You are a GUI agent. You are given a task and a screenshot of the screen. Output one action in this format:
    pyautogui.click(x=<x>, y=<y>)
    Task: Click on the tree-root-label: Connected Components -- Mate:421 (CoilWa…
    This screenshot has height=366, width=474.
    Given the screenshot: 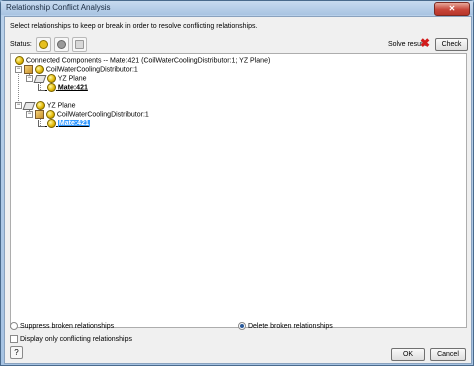 What is the action you would take?
    pyautogui.click(x=148, y=61)
    